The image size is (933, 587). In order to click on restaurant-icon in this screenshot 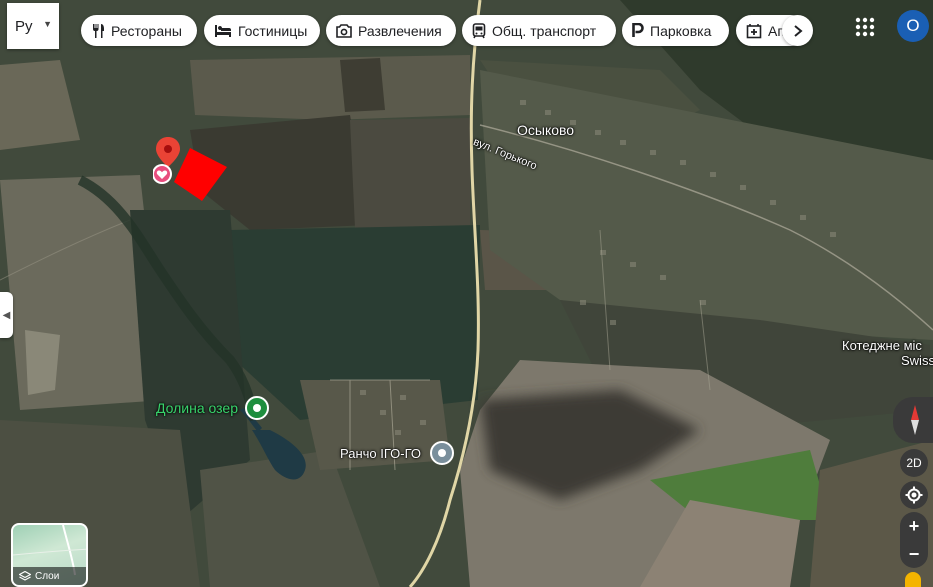, I will do `click(98, 30)`.